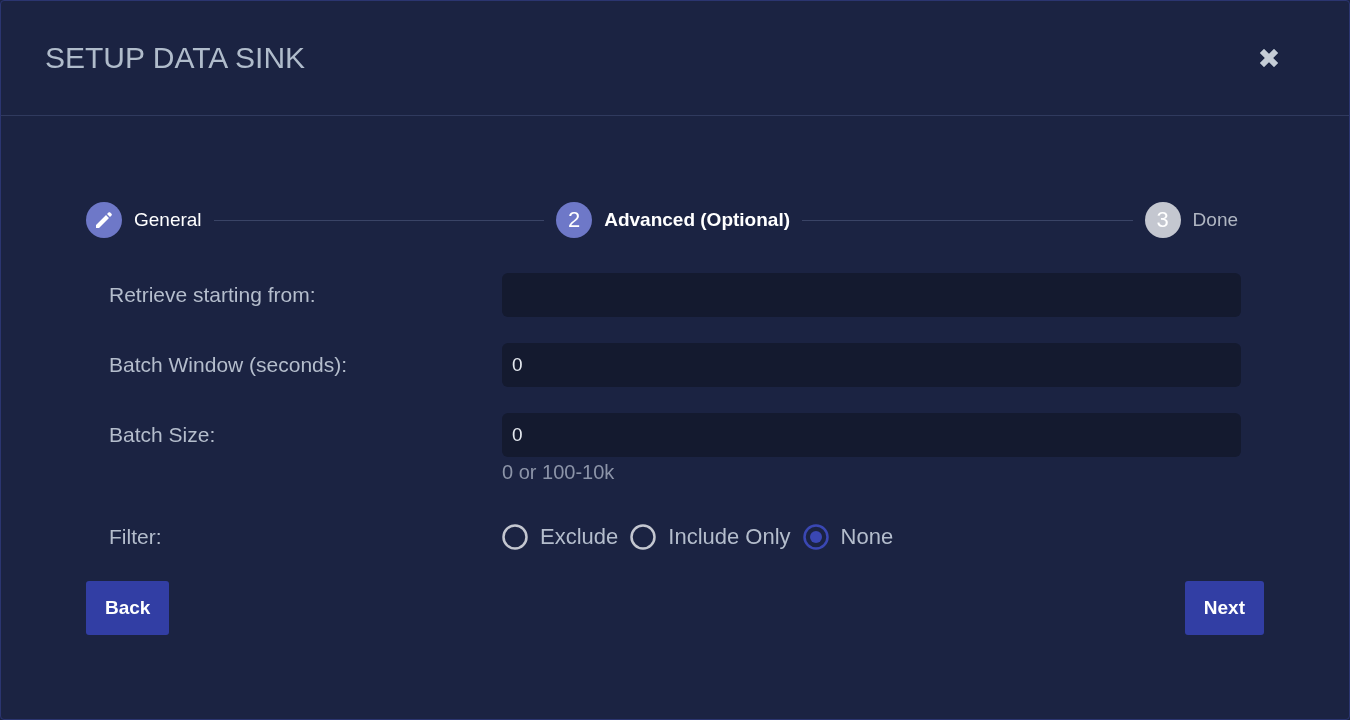  What do you see at coordinates (559, 472) in the screenshot?
I see `field-hint: 0 or 100-10k` at bounding box center [559, 472].